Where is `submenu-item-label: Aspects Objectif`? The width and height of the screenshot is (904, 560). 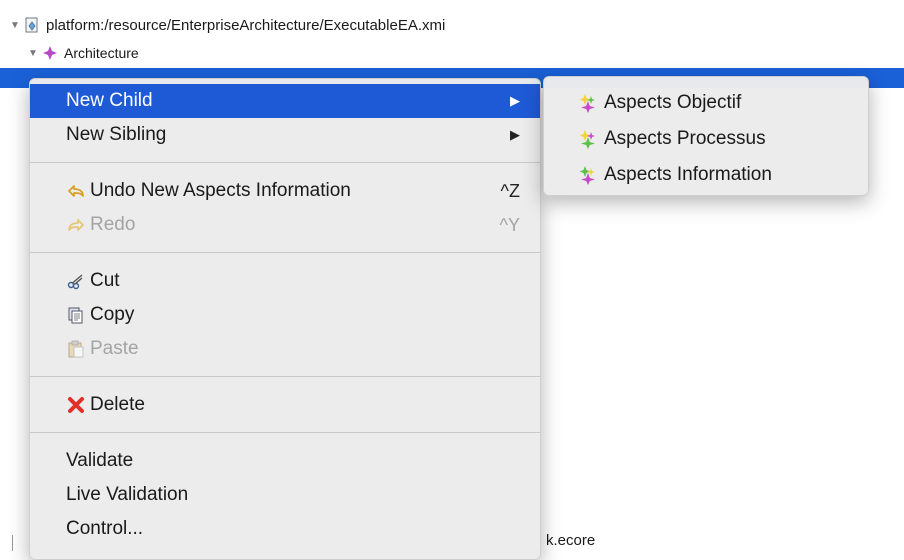
submenu-item-label: Aspects Objectif is located at coordinates (673, 102).